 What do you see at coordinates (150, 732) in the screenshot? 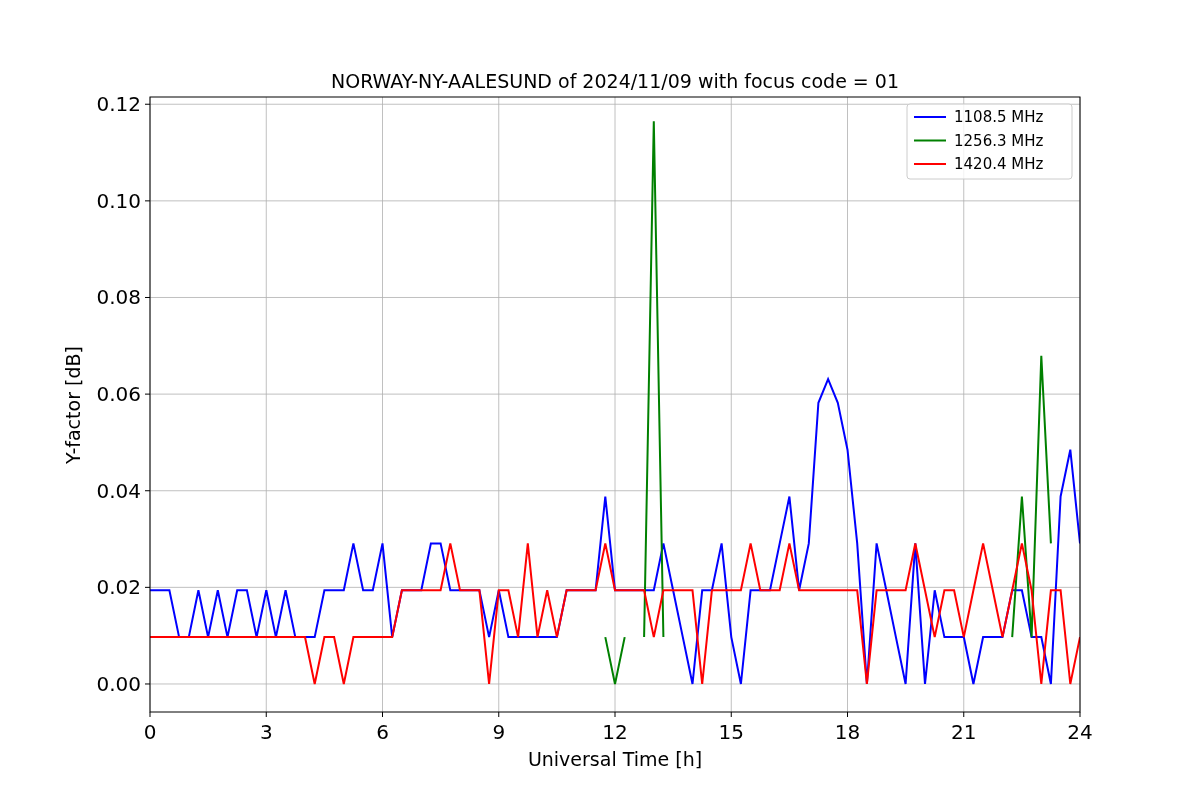
I see `x-tick-label: 0` at bounding box center [150, 732].